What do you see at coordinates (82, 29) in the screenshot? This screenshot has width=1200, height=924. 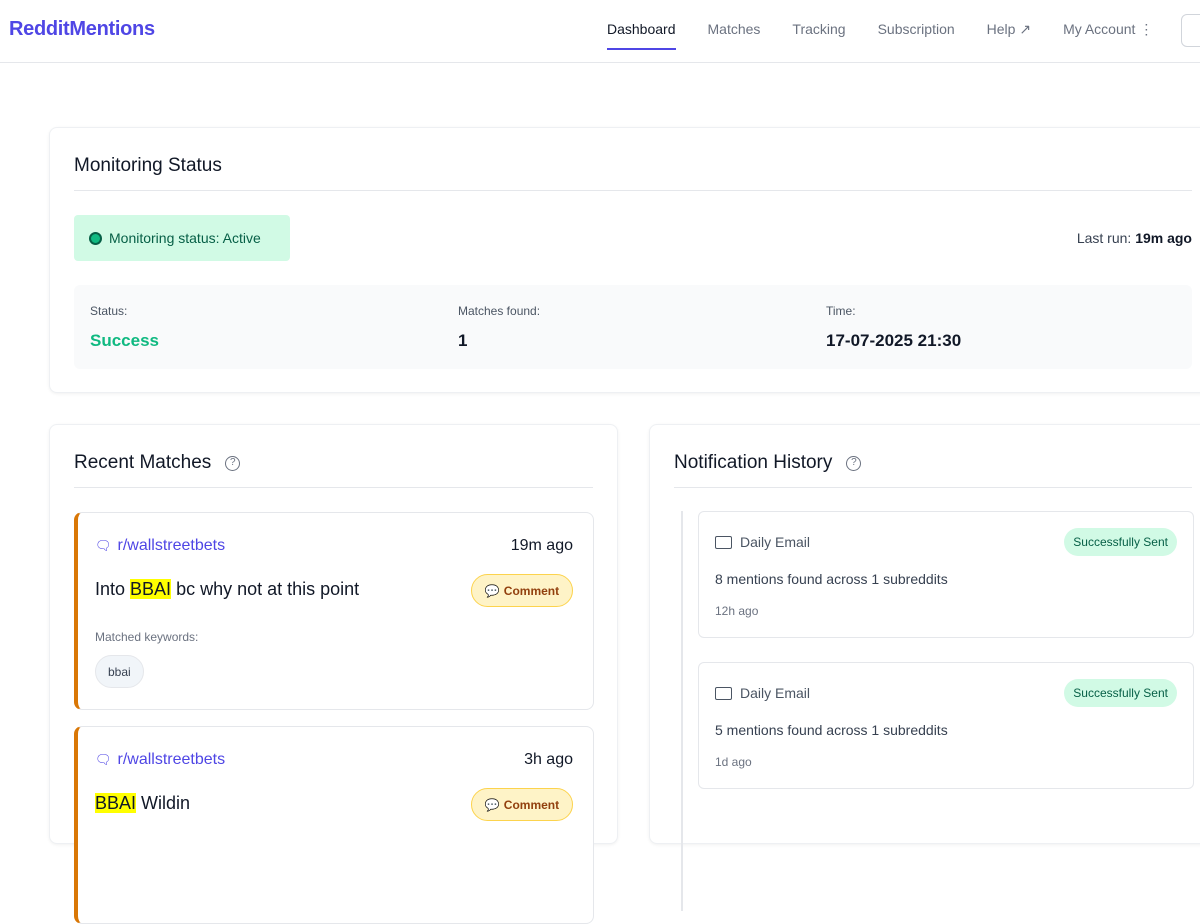 I see `logo: RedditMentions` at bounding box center [82, 29].